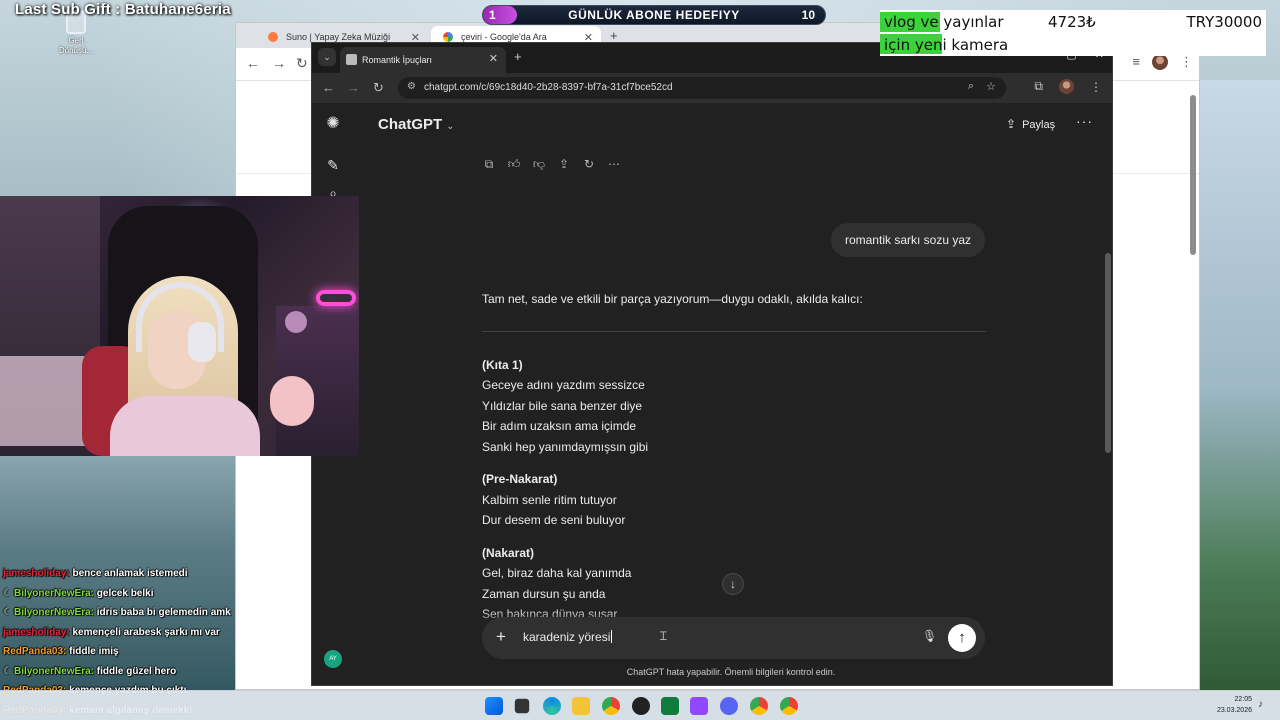 The width and height of the screenshot is (1280, 720). I want to click on attach-plus-icon: +, so click(501, 637).